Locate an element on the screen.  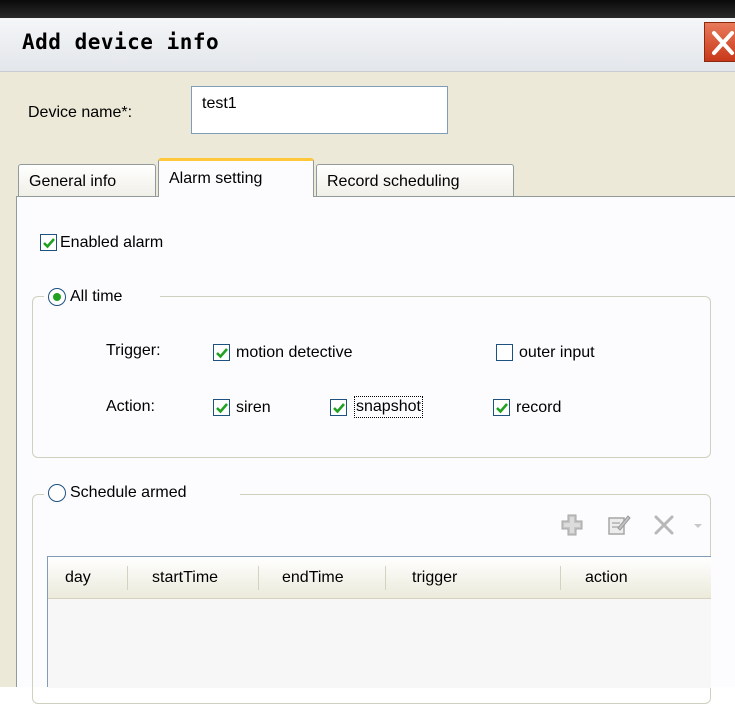
column-header-day: day is located at coordinates (78, 578).